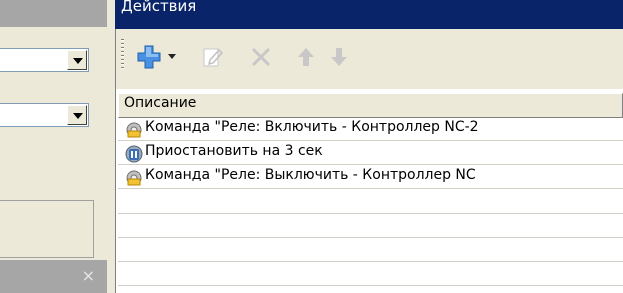 This screenshot has height=293, width=623. Describe the element at coordinates (88, 275) in the screenshot. I see `close-icon: ×` at that location.